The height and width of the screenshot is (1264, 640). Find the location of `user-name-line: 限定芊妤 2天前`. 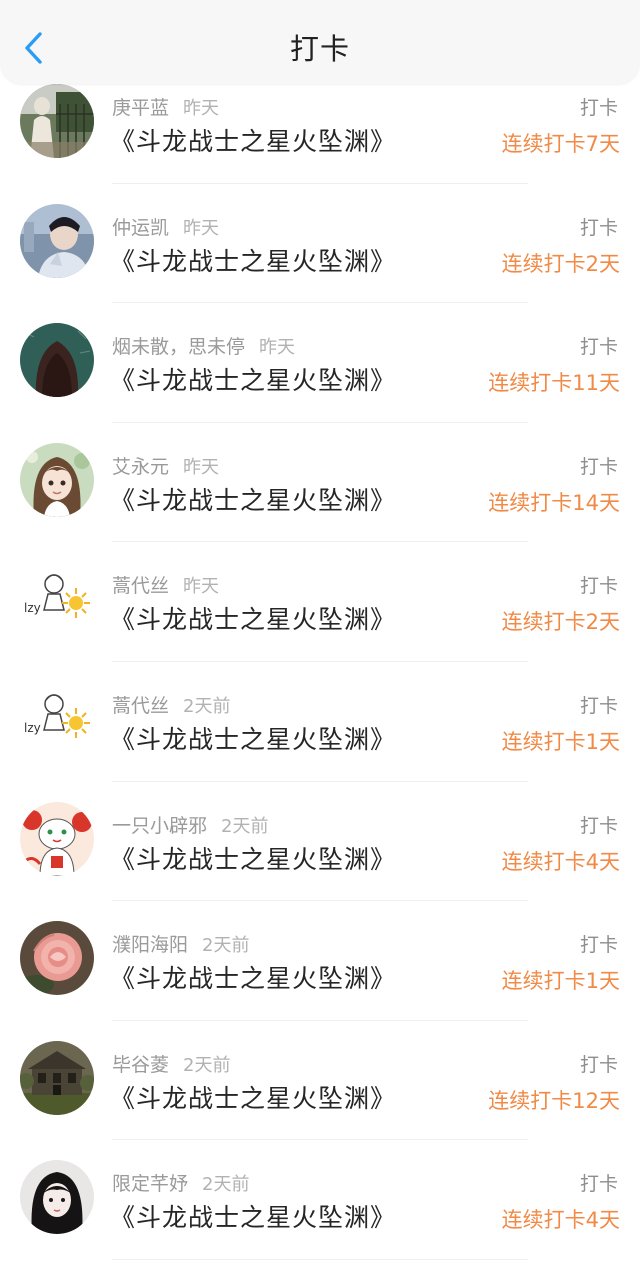

user-name-line: 限定芊妤 2天前 is located at coordinates (180, 1182).